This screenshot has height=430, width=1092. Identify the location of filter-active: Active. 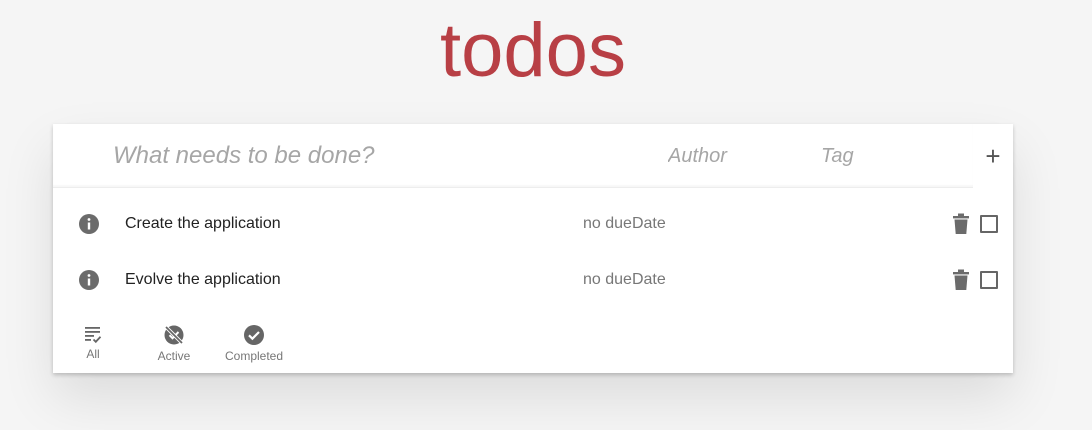
(174, 345).